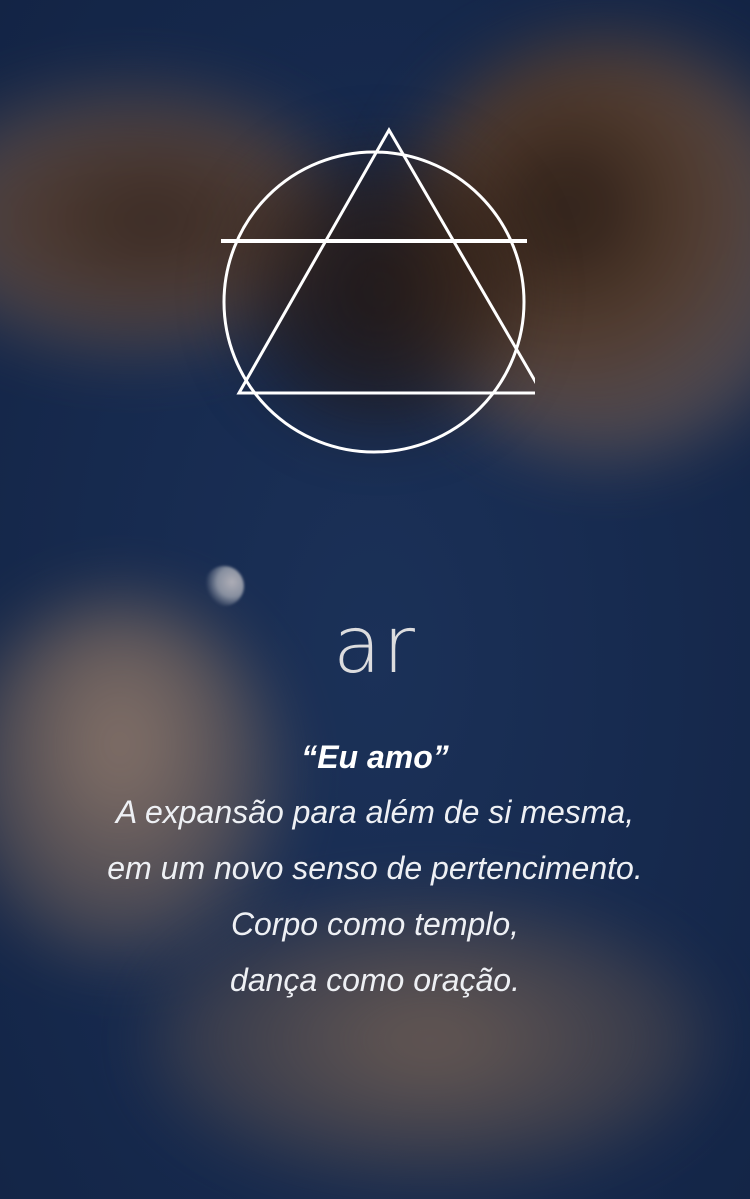 This screenshot has width=750, height=1199. Describe the element at coordinates (375, 812) in the screenshot. I see `poem-line: A expansão para além de si mesma,` at that location.